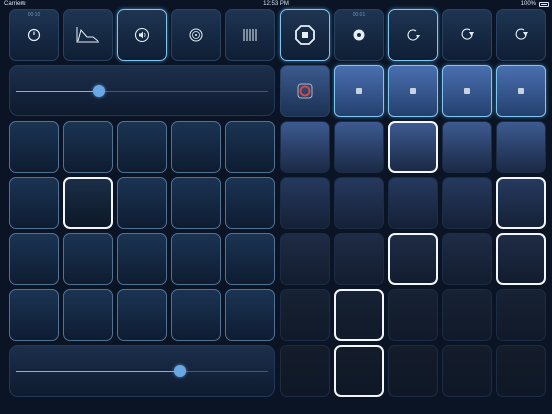  Describe the element at coordinates (142, 147) in the screenshot. I see `left-pad-r0-c2` at that location.